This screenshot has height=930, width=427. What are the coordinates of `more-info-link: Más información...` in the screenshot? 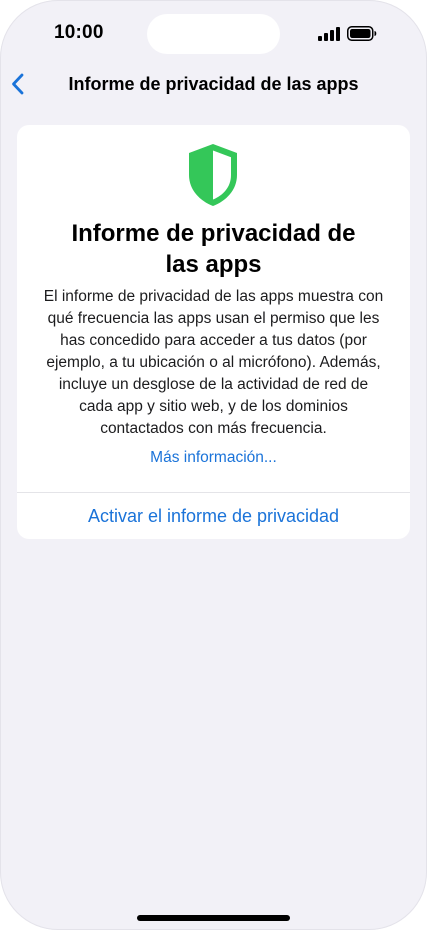 It's located at (213, 458).